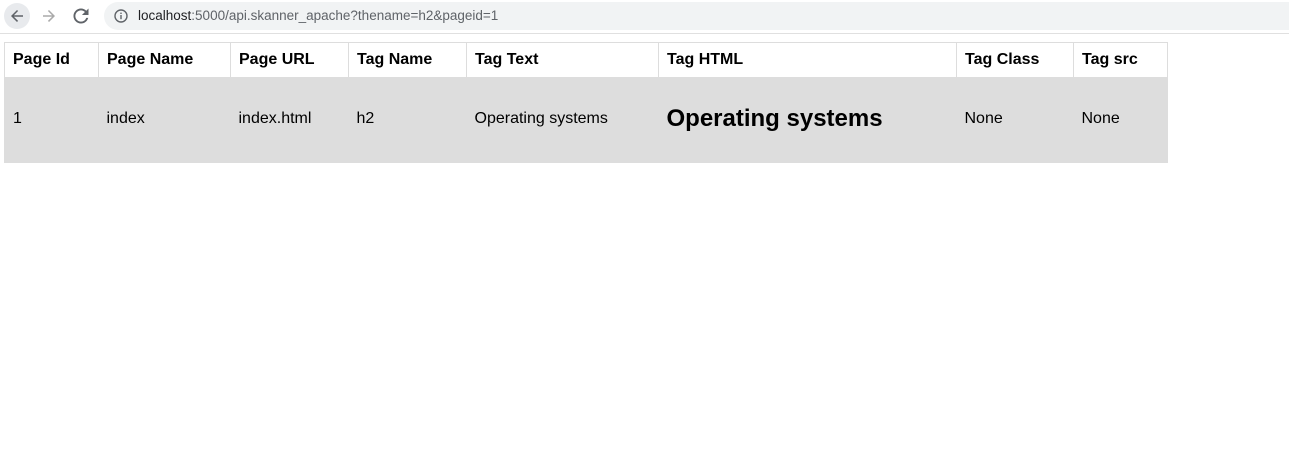  I want to click on header-tag-html: Tag HTML, so click(807, 59).